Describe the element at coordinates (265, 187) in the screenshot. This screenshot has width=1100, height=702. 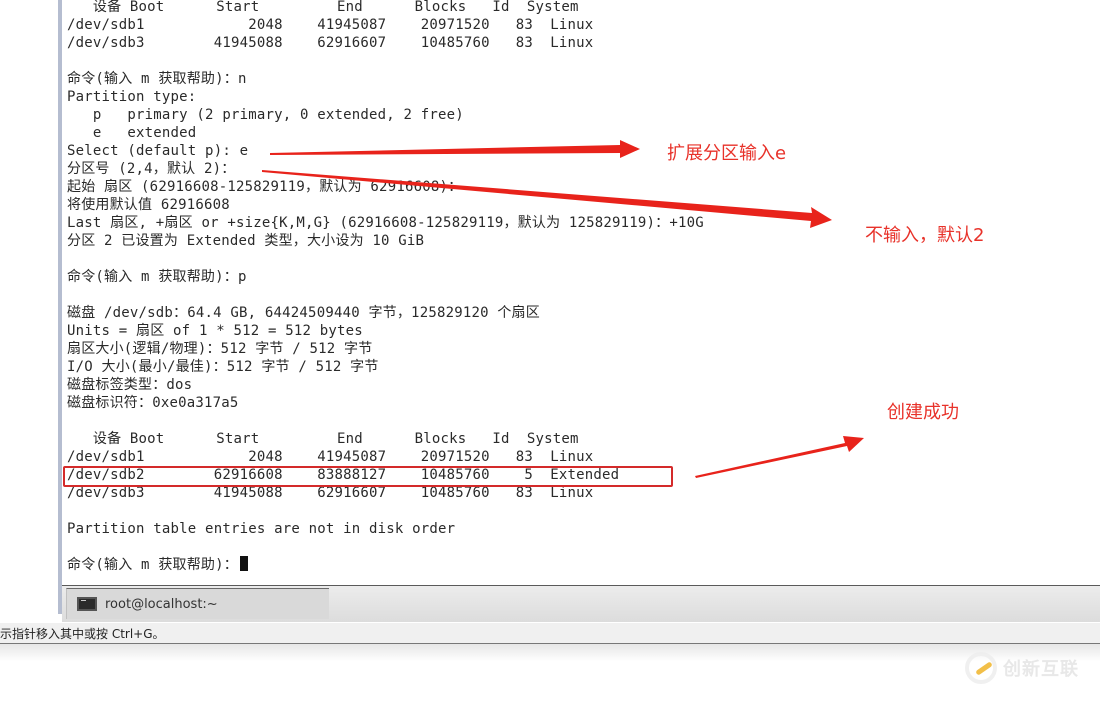
I see `terminal-line: 起始 扇区 (62916608-125829119，默认为 62916608)：` at that location.